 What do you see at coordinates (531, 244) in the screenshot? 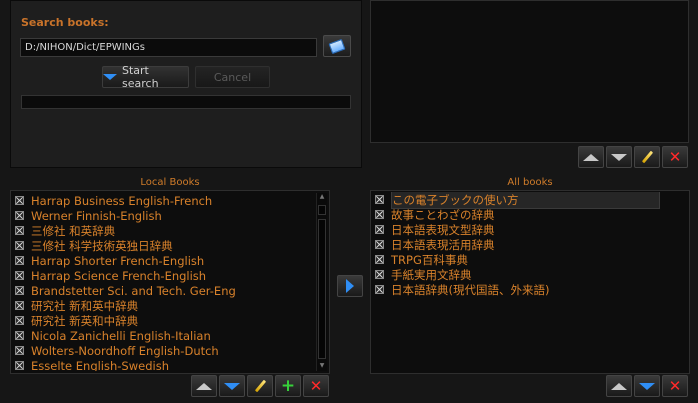
I see `list-item: 日本語表現活用辞典` at bounding box center [531, 244].